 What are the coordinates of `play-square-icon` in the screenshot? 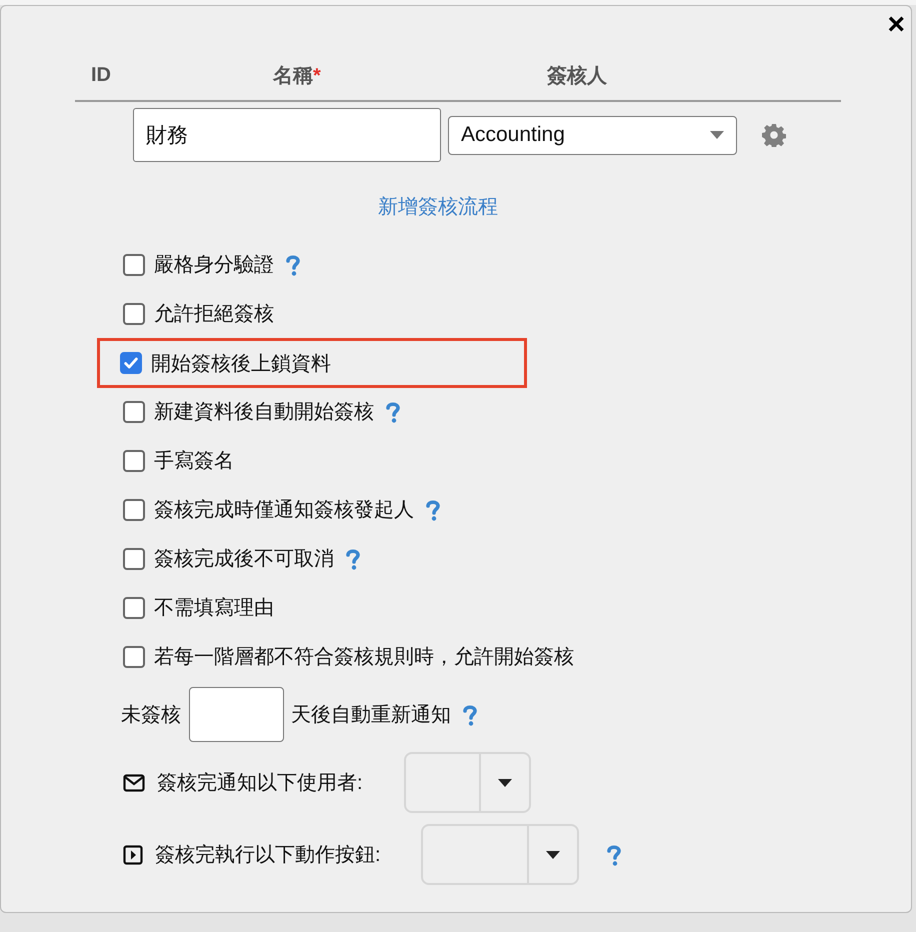 It's located at (133, 854).